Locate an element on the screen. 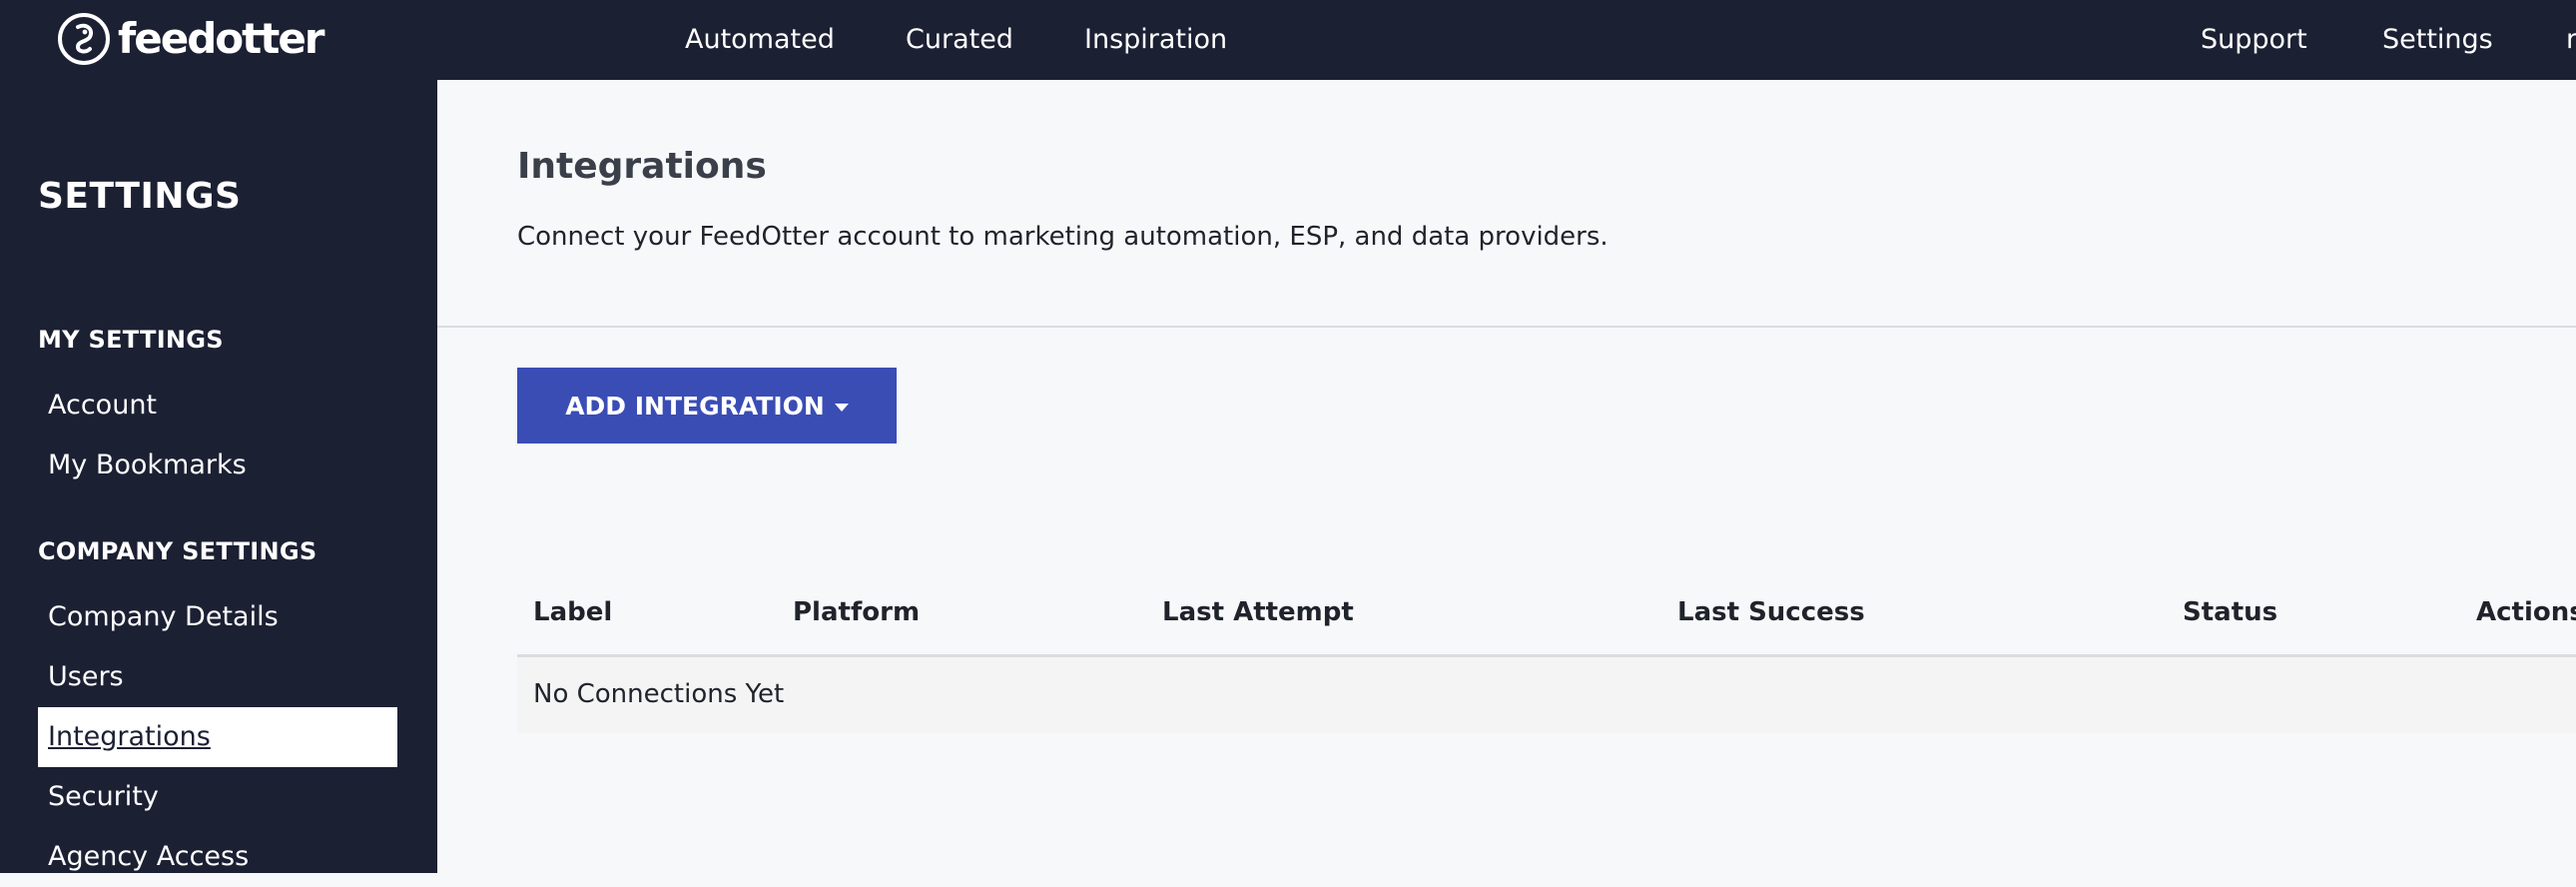 The width and height of the screenshot is (2576, 887). table-row: No Connections Yet is located at coordinates (1546, 695).